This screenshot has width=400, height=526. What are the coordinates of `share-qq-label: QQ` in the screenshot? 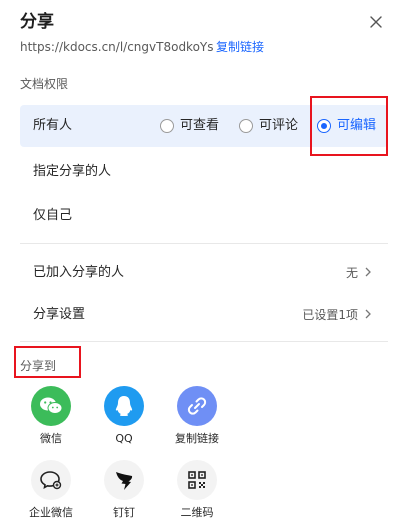 It's located at (124, 438).